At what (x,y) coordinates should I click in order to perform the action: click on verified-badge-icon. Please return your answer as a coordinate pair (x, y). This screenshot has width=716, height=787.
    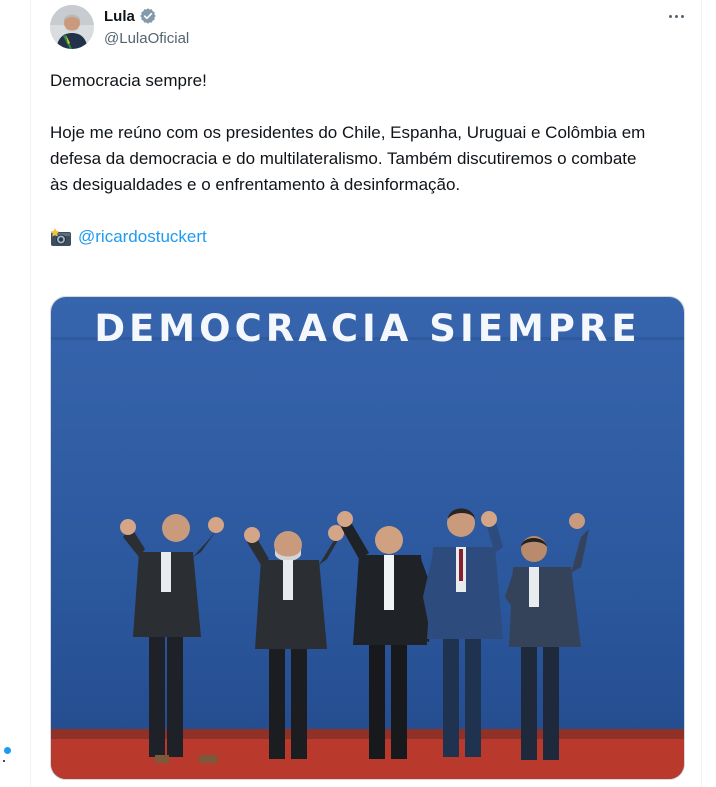
    Looking at the image, I should click on (148, 16).